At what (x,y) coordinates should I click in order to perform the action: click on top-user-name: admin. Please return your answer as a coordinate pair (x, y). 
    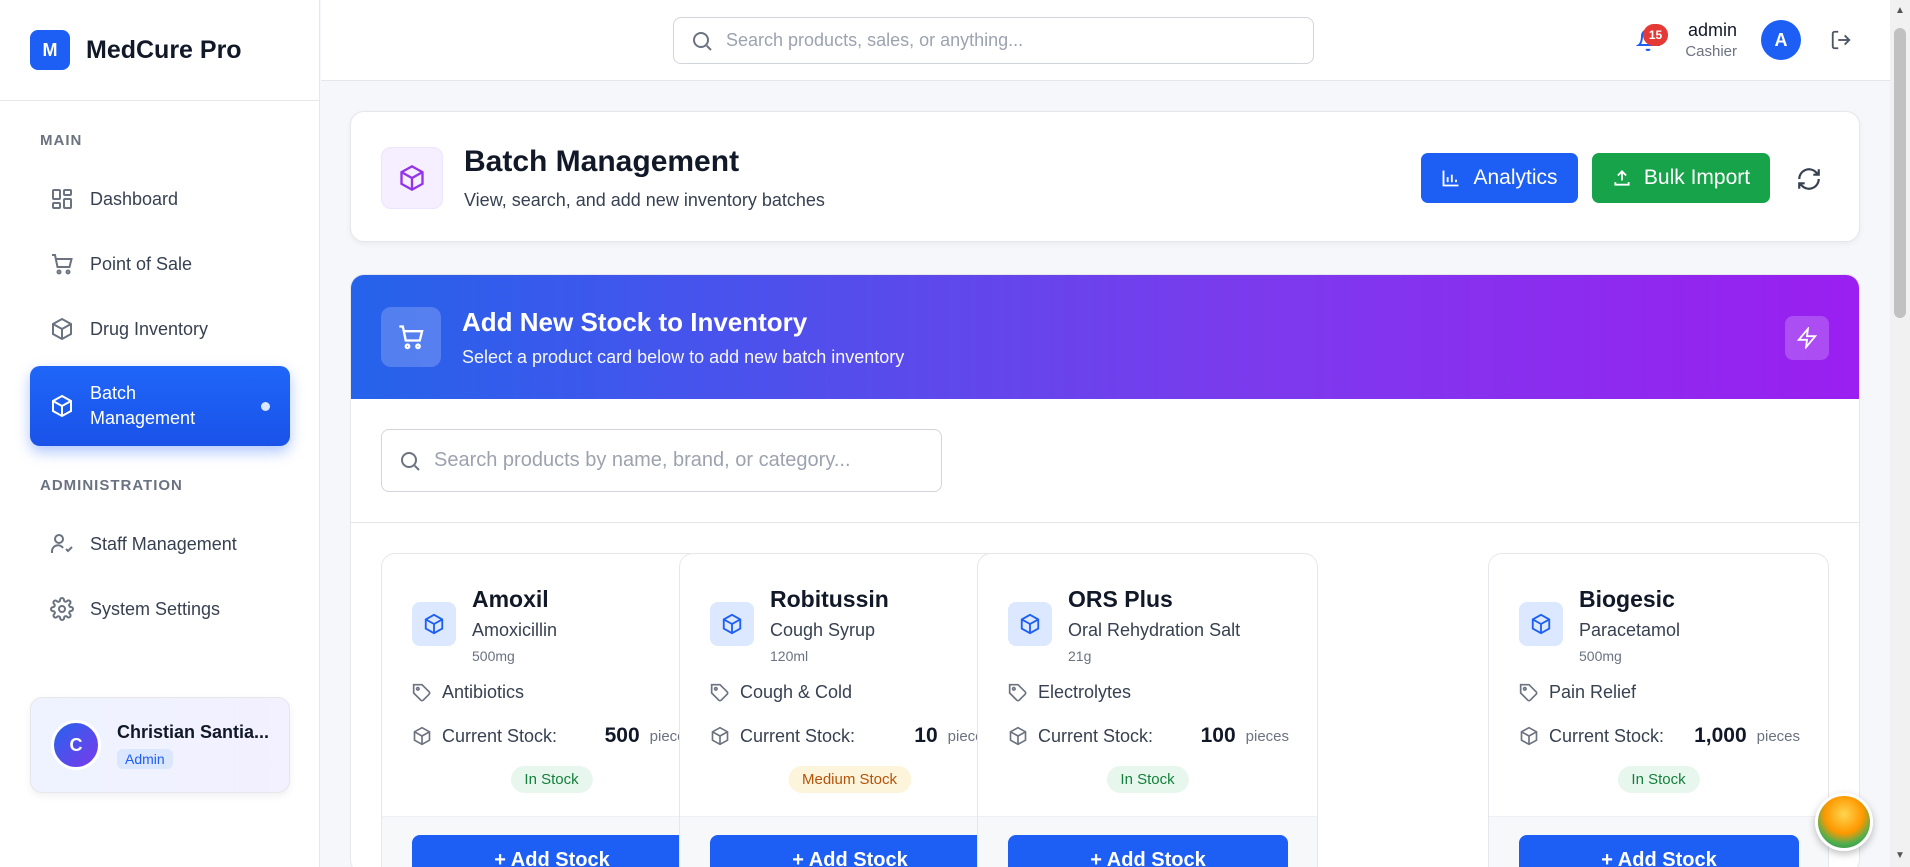
    Looking at the image, I should click on (1712, 30).